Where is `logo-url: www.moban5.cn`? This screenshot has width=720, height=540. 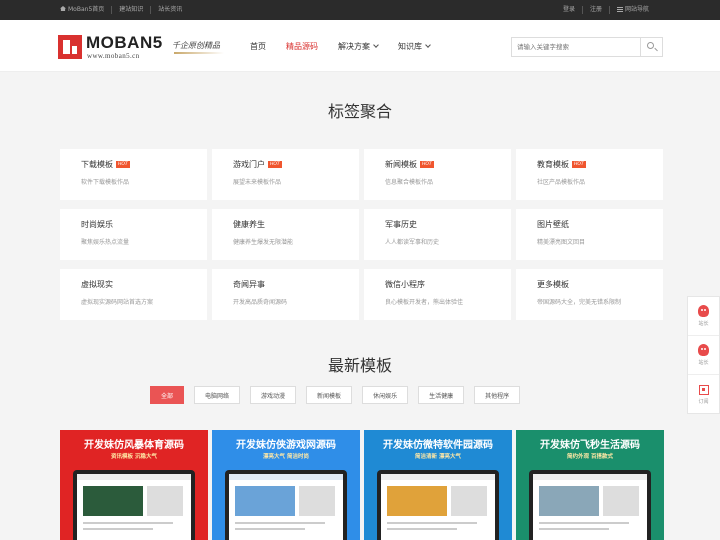
logo-url: www.moban5.cn is located at coordinates (113, 56).